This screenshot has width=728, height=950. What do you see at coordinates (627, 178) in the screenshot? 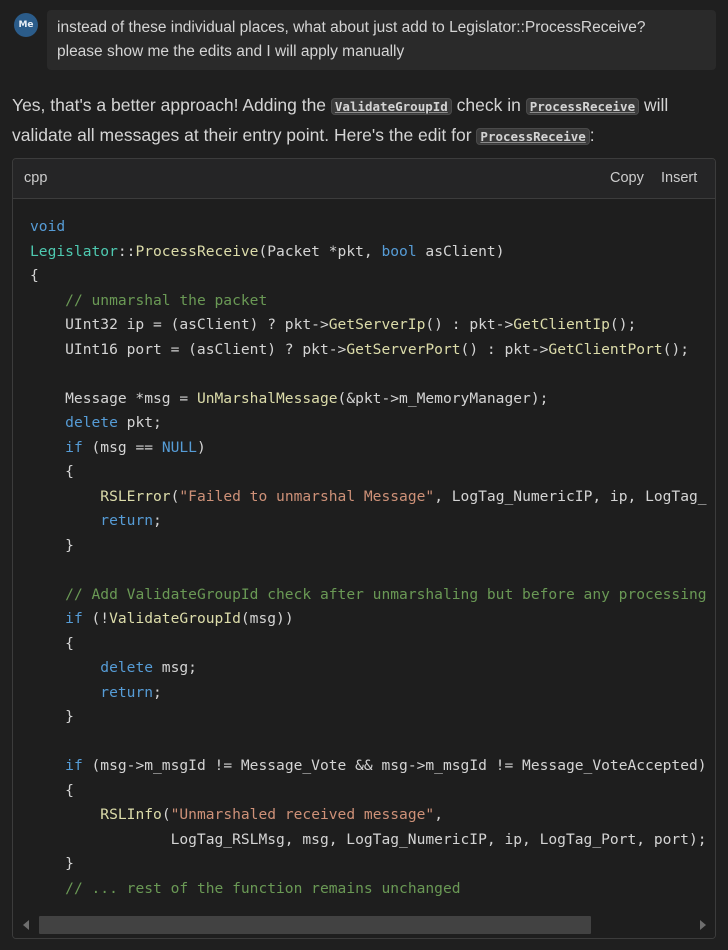
I see `copy-button: Copy` at bounding box center [627, 178].